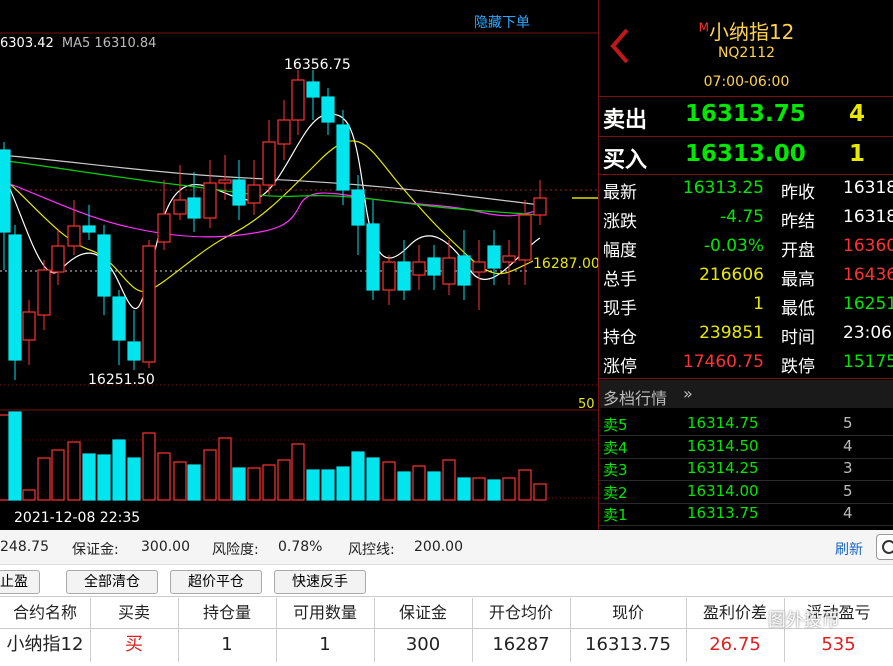 The width and height of the screenshot is (893, 666). Describe the element at coordinates (723, 490) in the screenshot. I see `depth-price: 16314.00` at that location.